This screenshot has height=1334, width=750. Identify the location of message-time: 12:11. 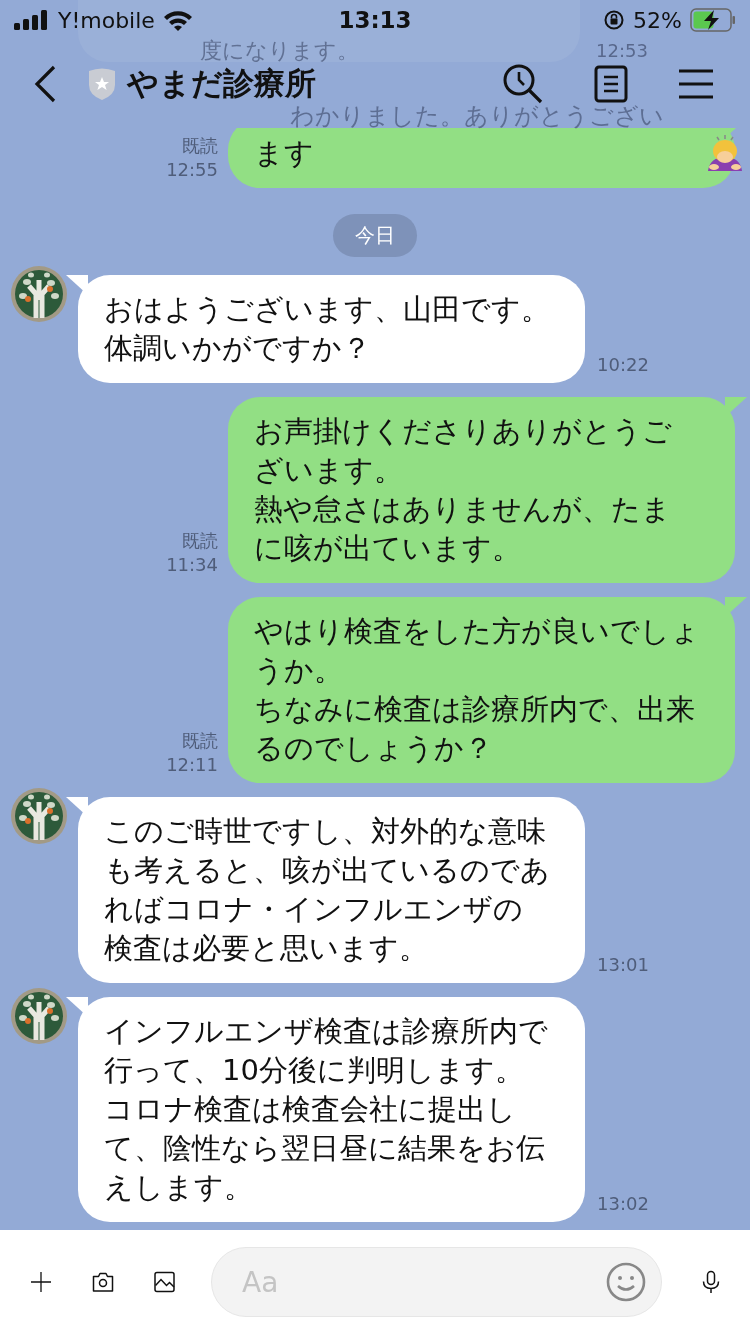
(192, 765).